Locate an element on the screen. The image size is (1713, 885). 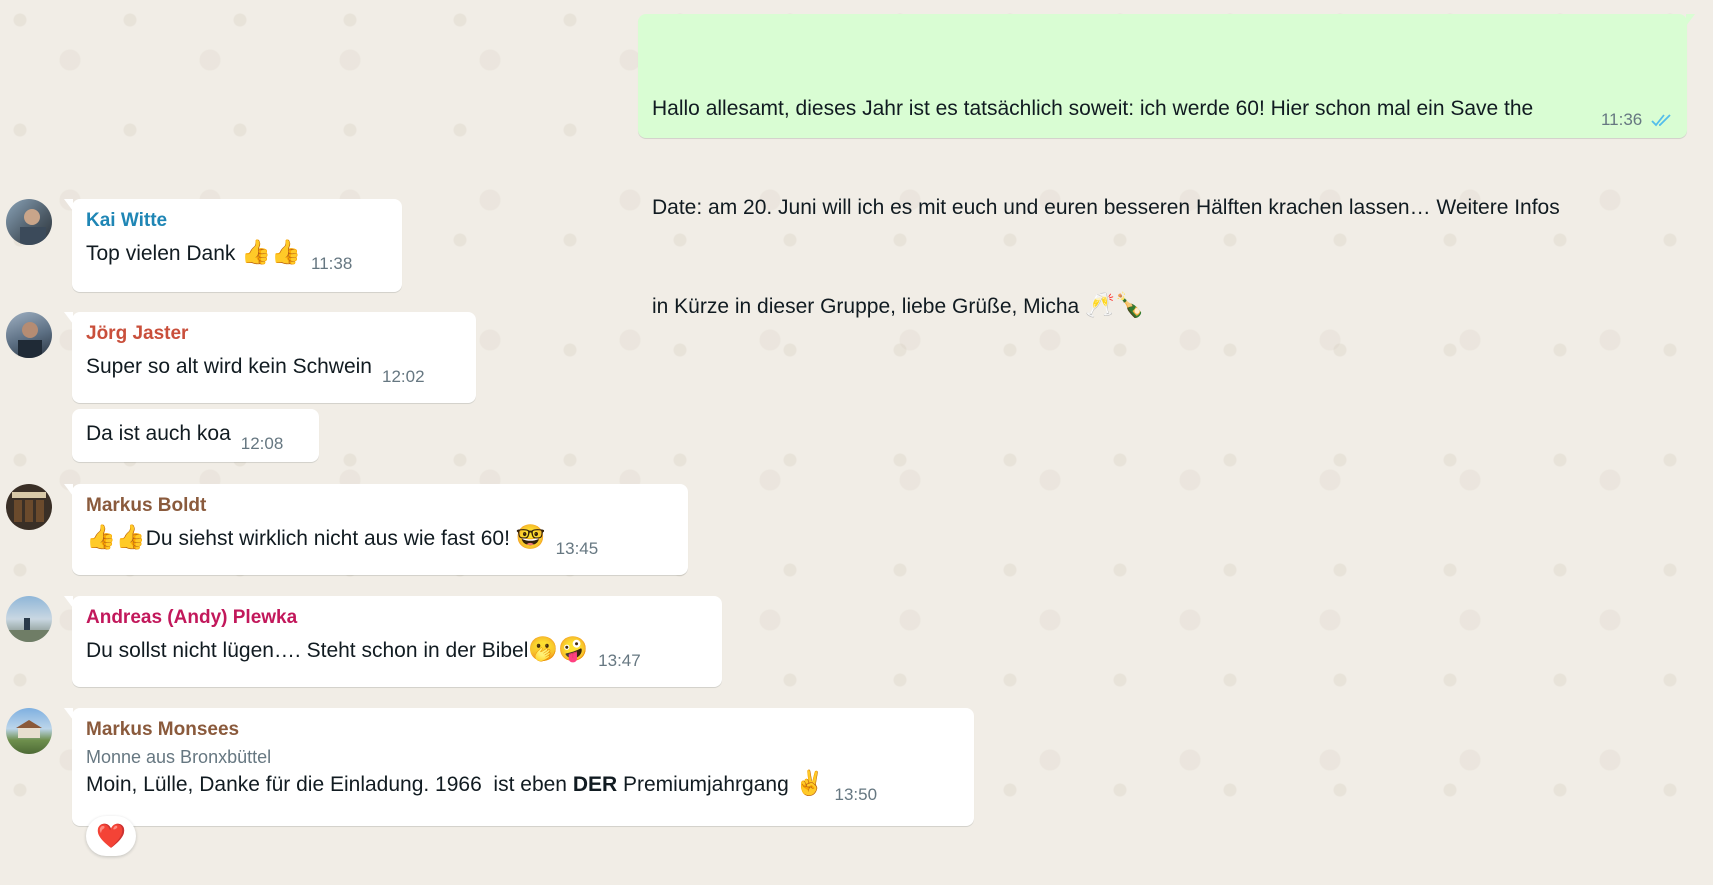
message-body: Da ist auch koa is located at coordinates (158, 433).